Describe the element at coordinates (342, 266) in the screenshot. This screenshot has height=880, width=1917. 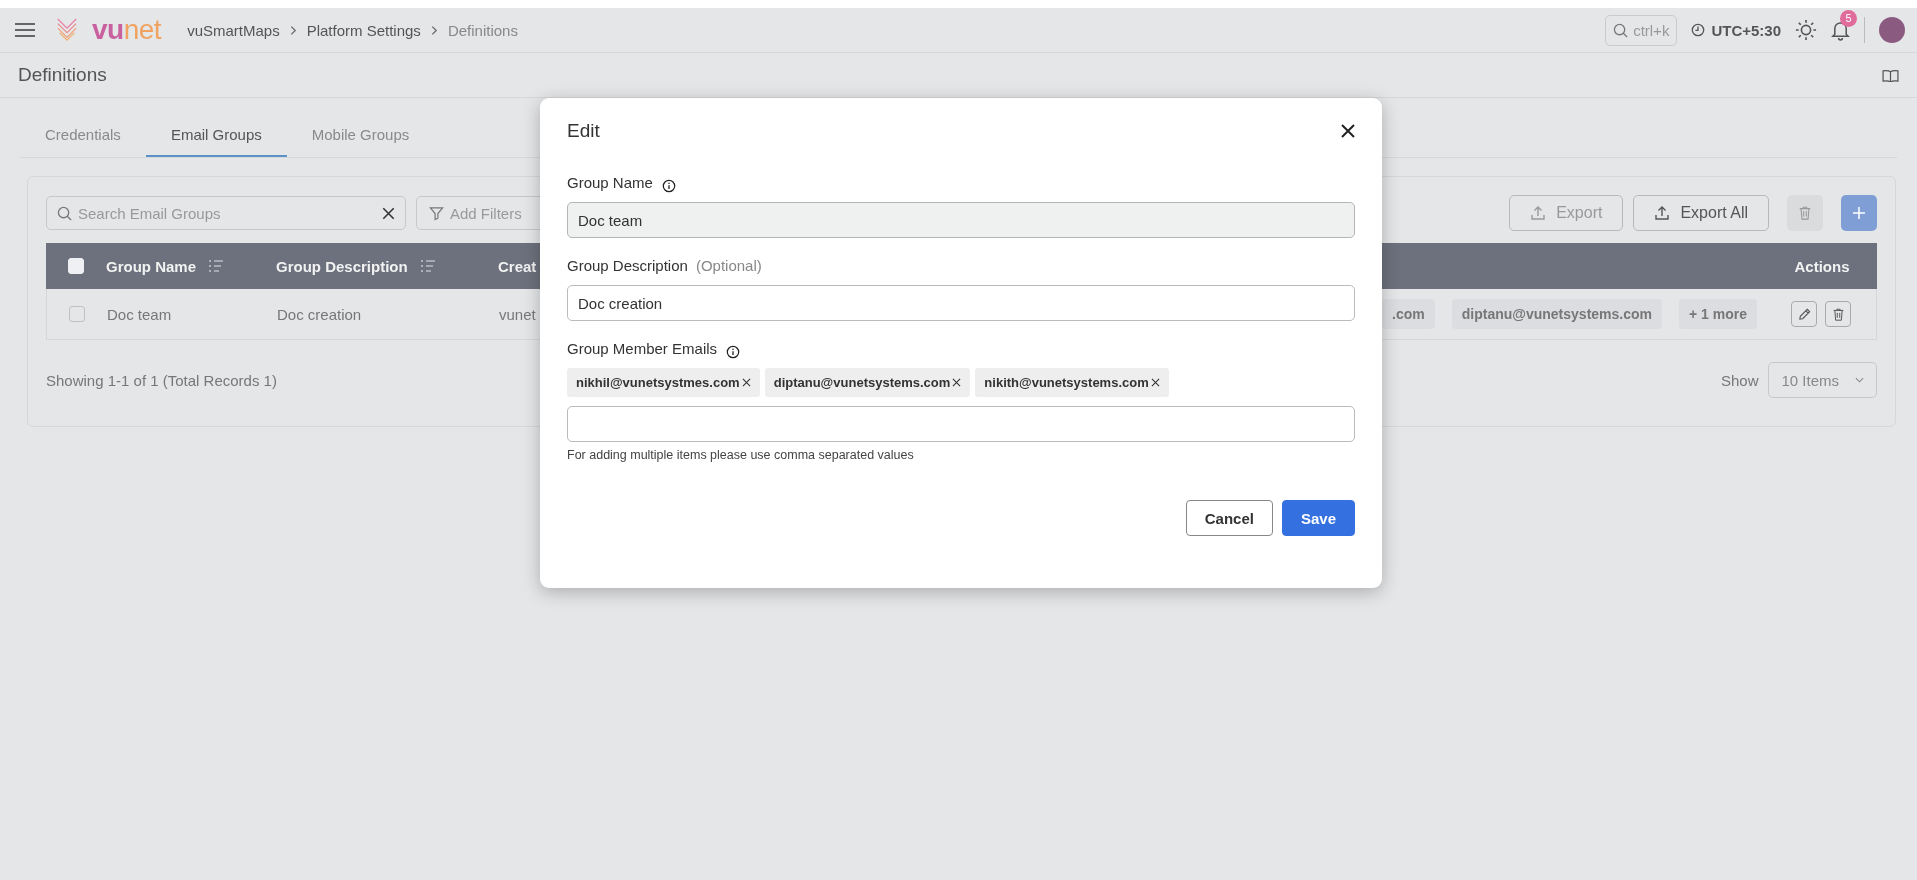
I see `column-header: Group Description` at that location.